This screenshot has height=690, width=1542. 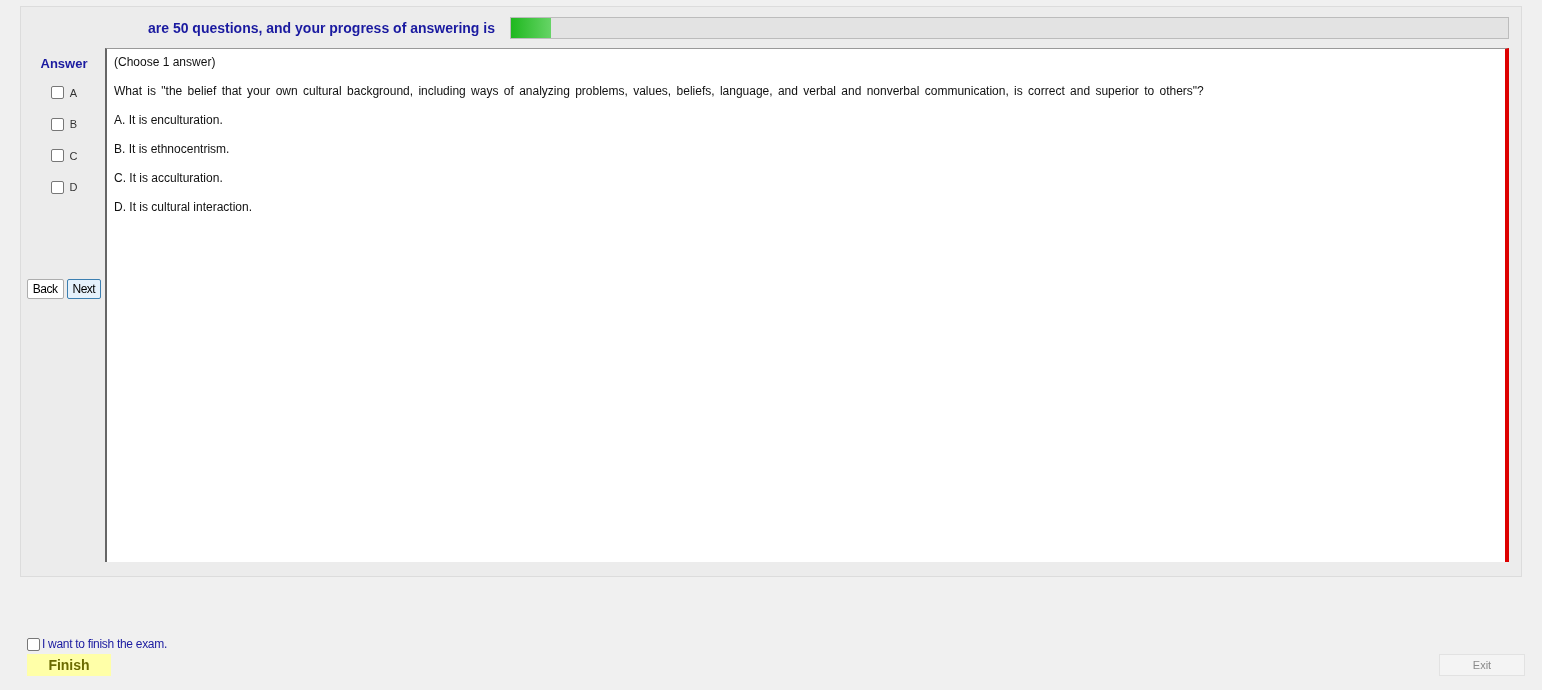 What do you see at coordinates (169, 120) in the screenshot?
I see `answer-choice: A. It is enculturation.` at bounding box center [169, 120].